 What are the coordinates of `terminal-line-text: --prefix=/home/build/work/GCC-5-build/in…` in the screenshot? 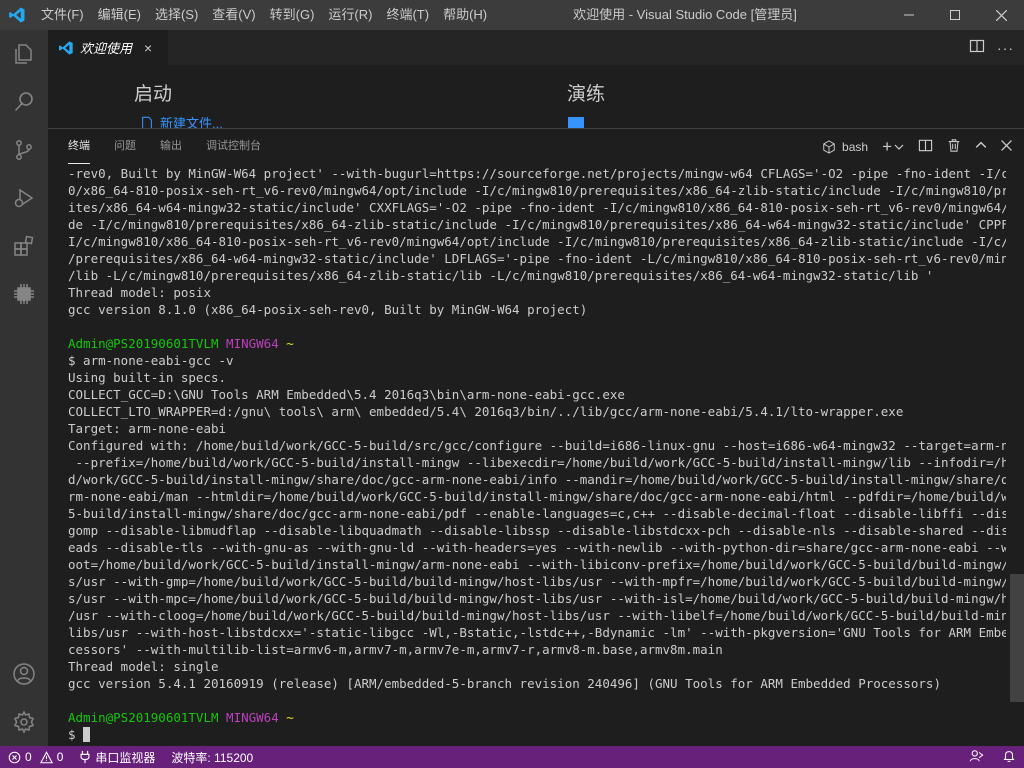 It's located at (537, 462).